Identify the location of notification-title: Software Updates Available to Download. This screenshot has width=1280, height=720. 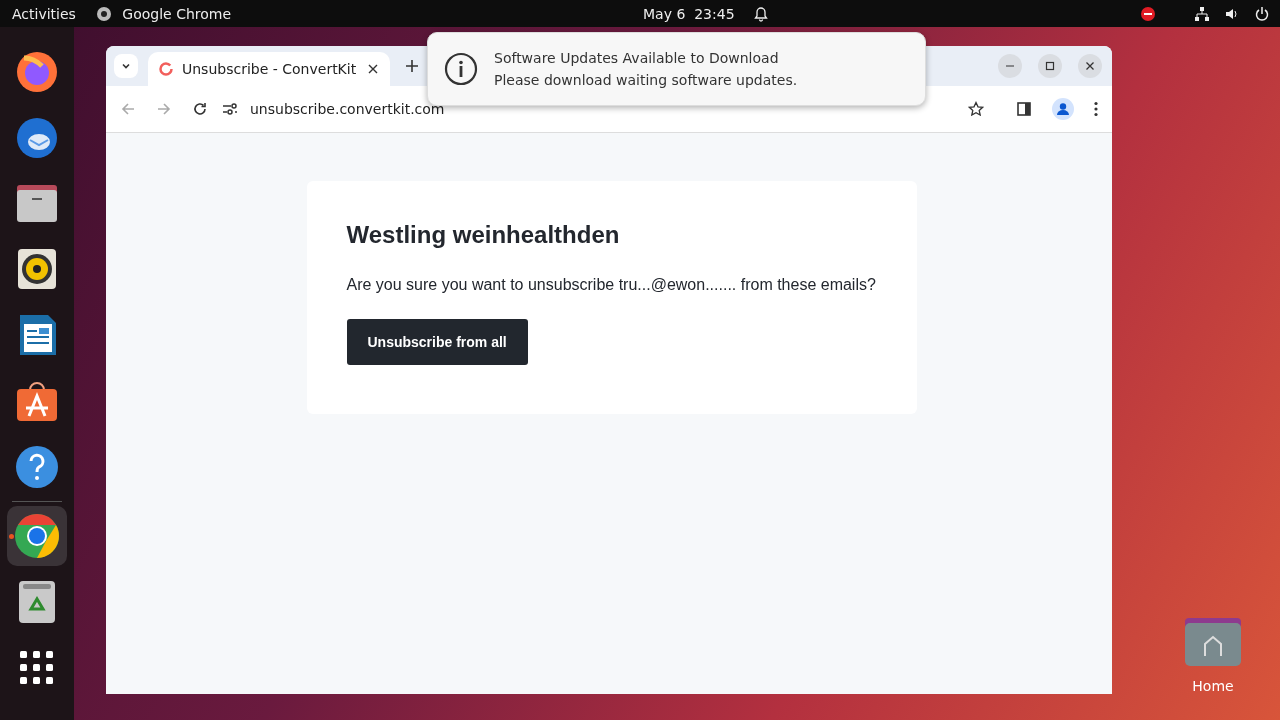
(637, 58).